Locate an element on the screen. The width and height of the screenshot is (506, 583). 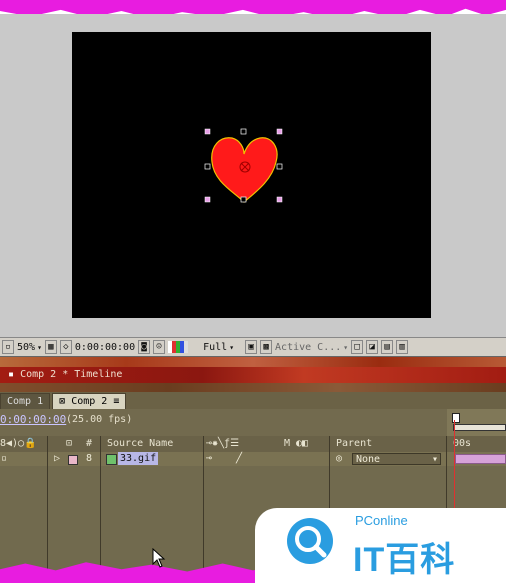
tab-comp-1: Comp 1 is located at coordinates (25, 401).